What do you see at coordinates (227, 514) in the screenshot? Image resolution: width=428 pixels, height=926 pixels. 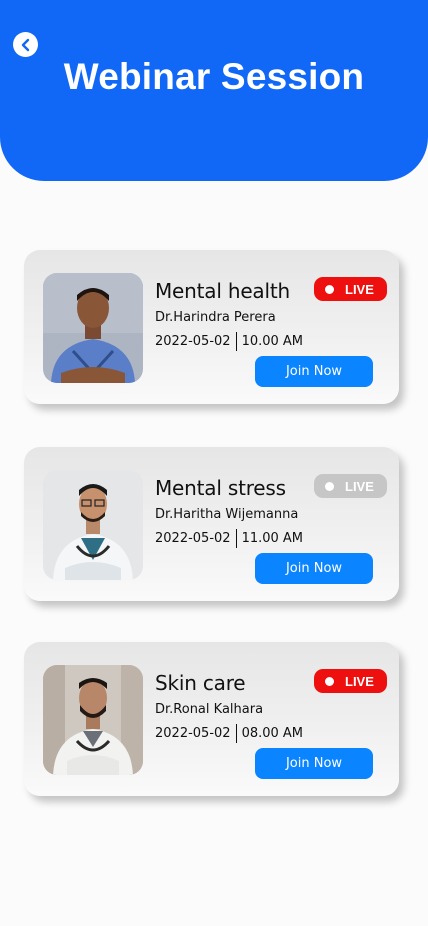 I see `doctor-name: Dr.Haritha Wijemanna` at bounding box center [227, 514].